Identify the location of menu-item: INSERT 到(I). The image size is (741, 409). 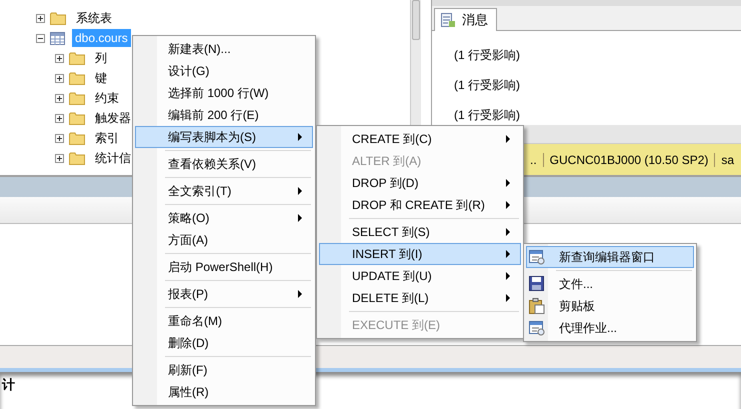
(420, 254).